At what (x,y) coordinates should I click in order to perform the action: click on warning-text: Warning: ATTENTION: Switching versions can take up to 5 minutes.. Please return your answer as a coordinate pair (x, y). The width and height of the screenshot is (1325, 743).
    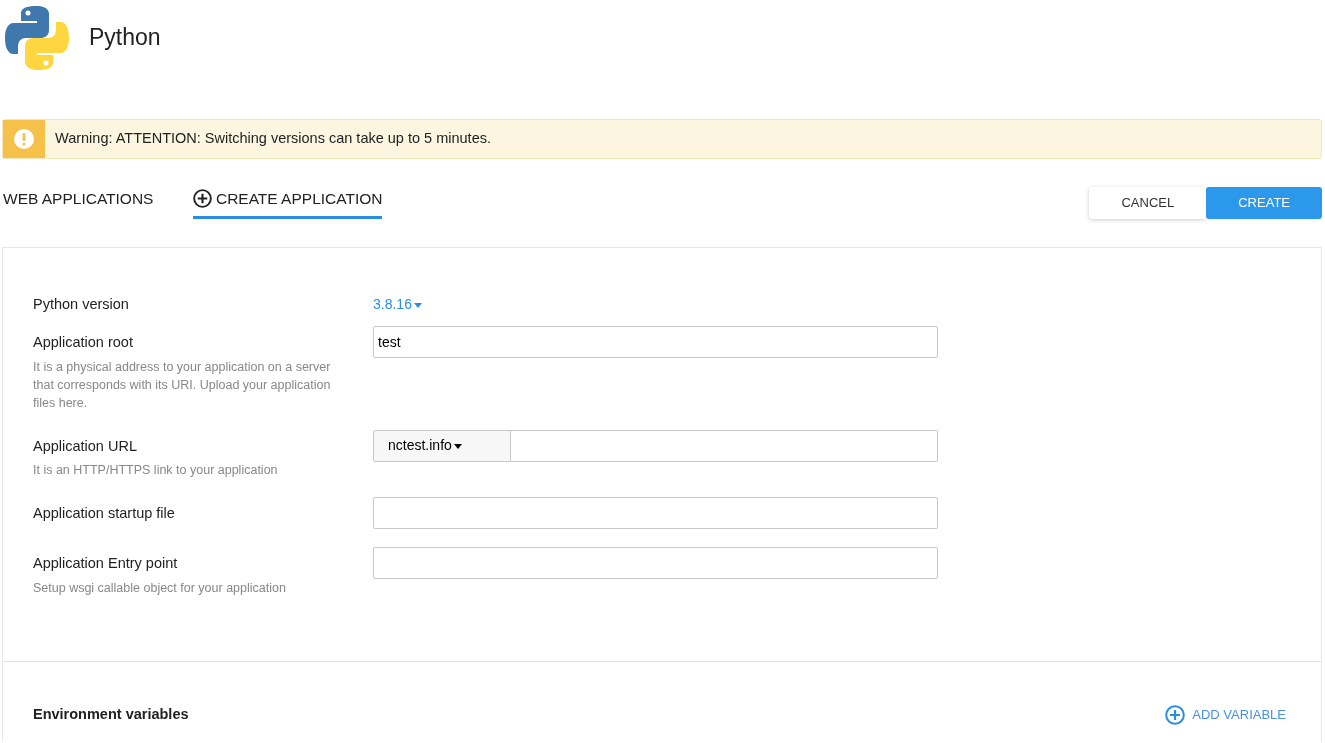
    Looking at the image, I should click on (272, 139).